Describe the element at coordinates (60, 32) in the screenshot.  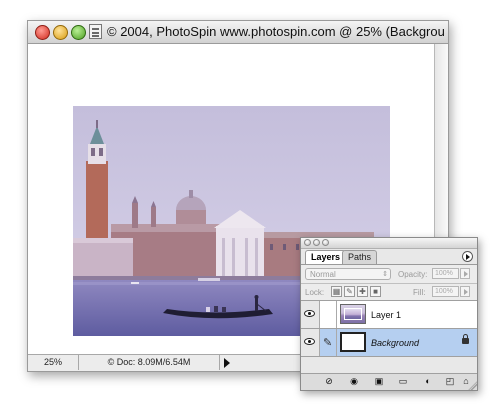
I see `minimize-button` at that location.